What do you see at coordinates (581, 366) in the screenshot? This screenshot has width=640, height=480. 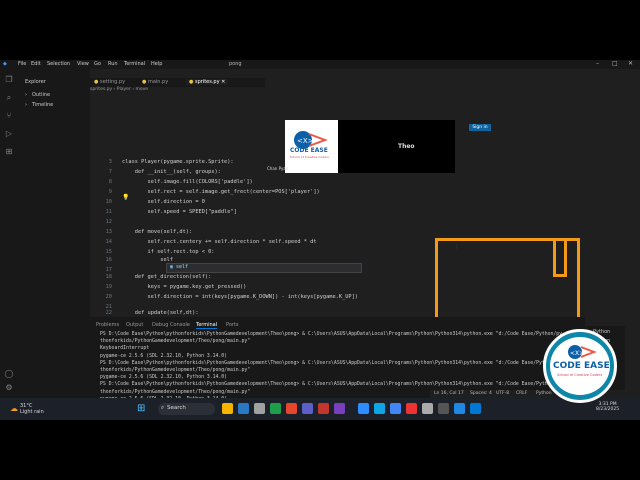 I see `badge-wordmark: CODE EASE` at bounding box center [581, 366].